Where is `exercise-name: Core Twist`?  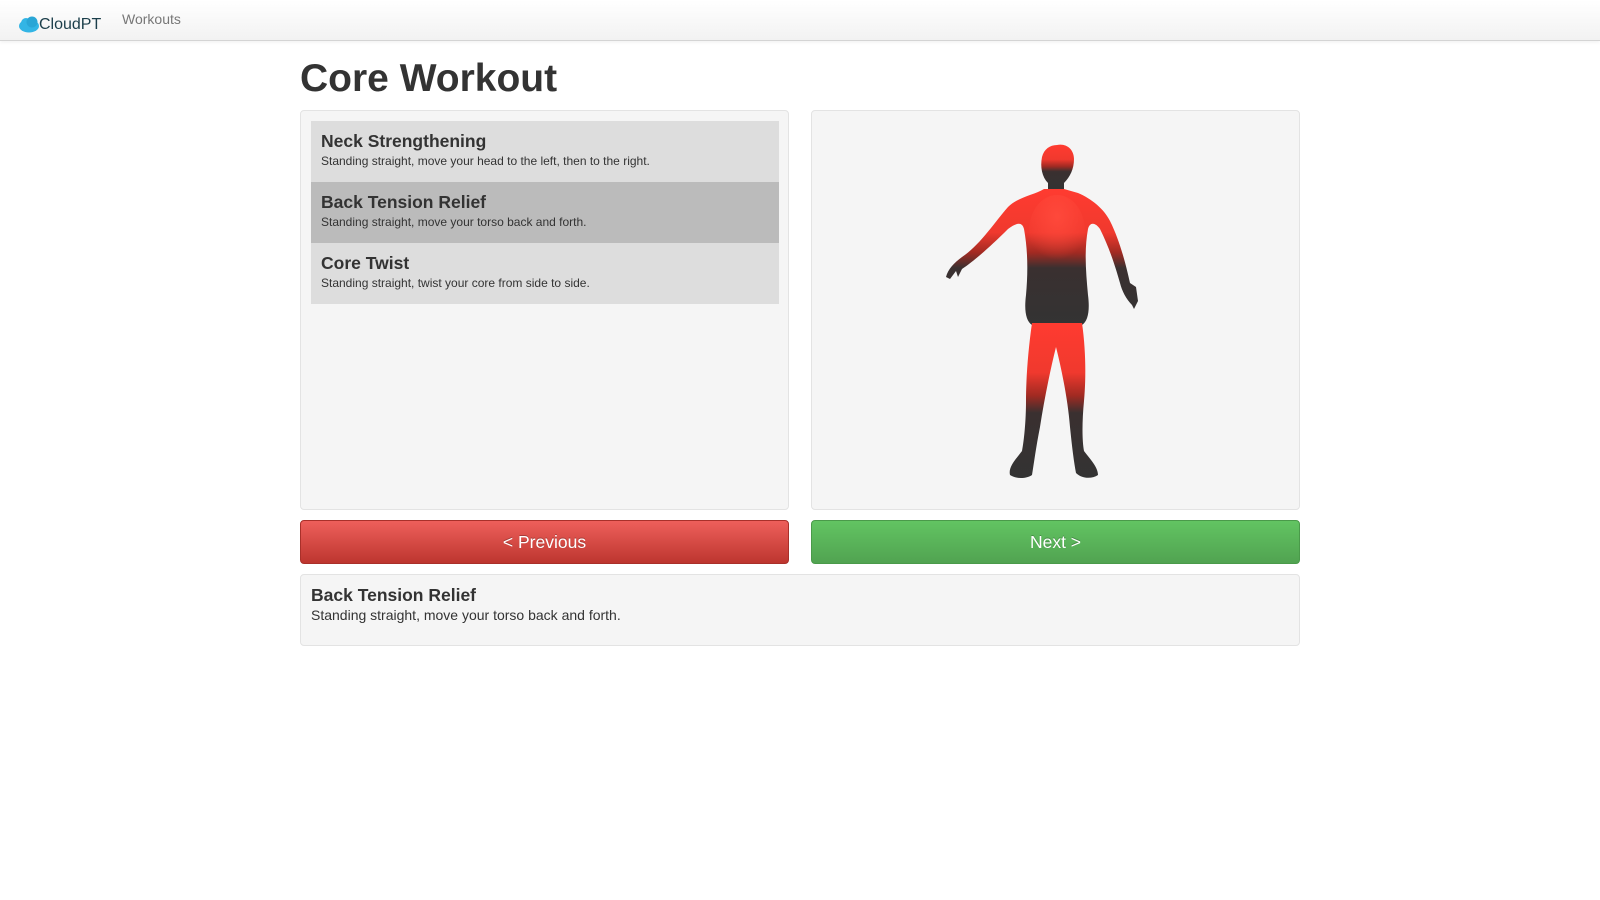 exercise-name: Core Twist is located at coordinates (365, 263).